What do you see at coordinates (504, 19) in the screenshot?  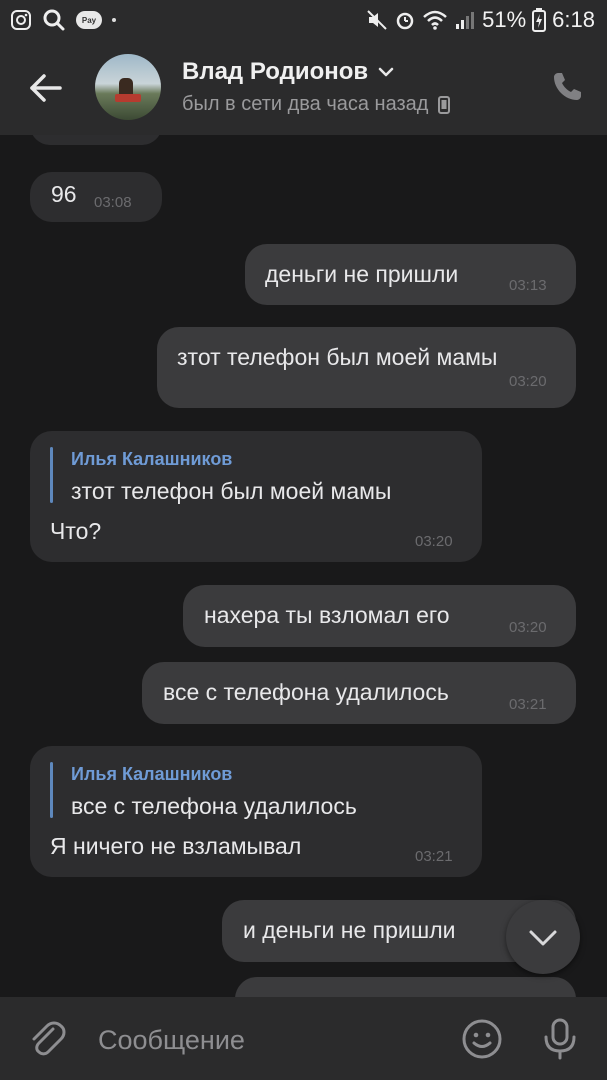 I see `battery-percent: 51%` at bounding box center [504, 19].